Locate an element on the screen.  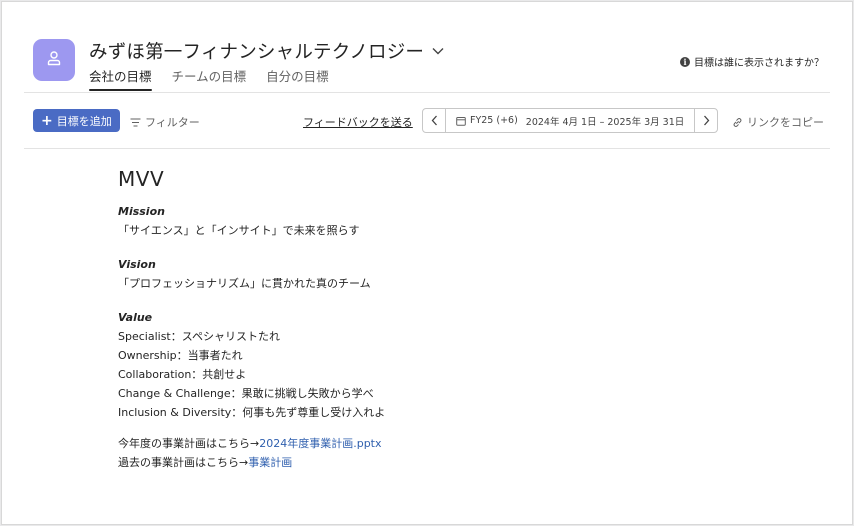
add-goal-label: 目標を追加 is located at coordinates (84, 121).